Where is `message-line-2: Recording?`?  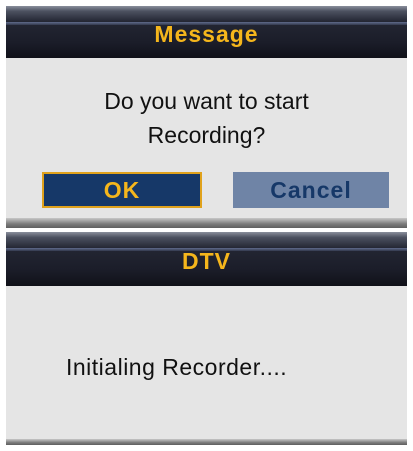
message-line-2: Recording? is located at coordinates (206, 135).